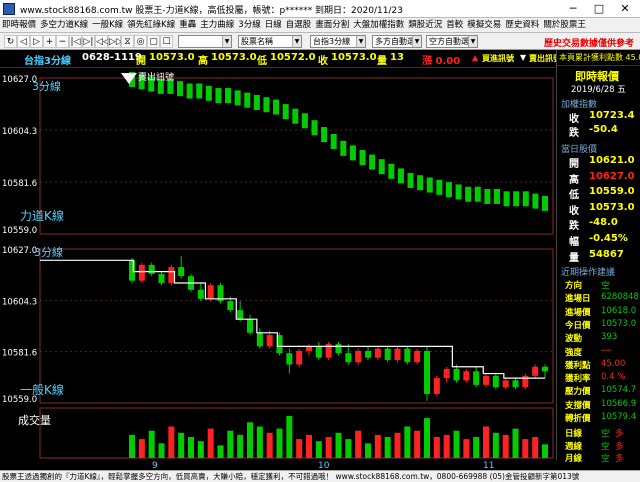 The width and height of the screenshot is (640, 482). Describe the element at coordinates (155, 465) in the screenshot. I see `x-tick-label: 9` at that location.